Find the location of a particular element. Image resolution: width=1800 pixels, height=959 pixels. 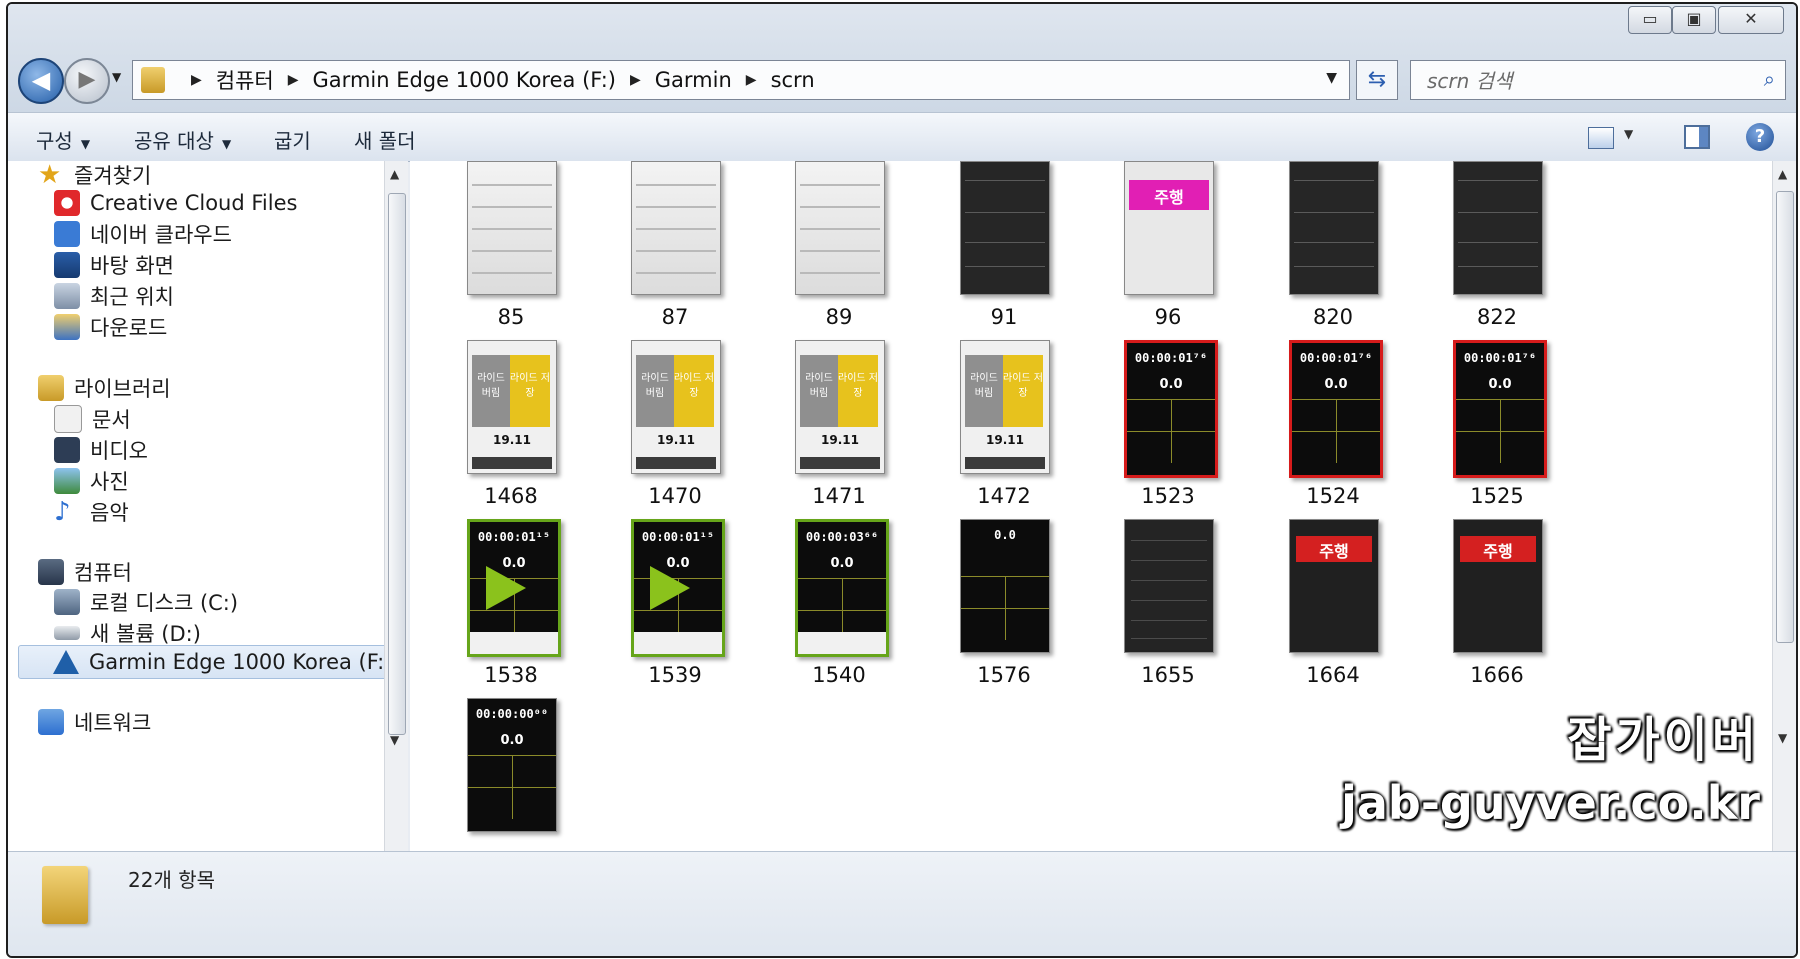

thumbnail-text: 00:00:03⁶⁶ is located at coordinates (842, 537).